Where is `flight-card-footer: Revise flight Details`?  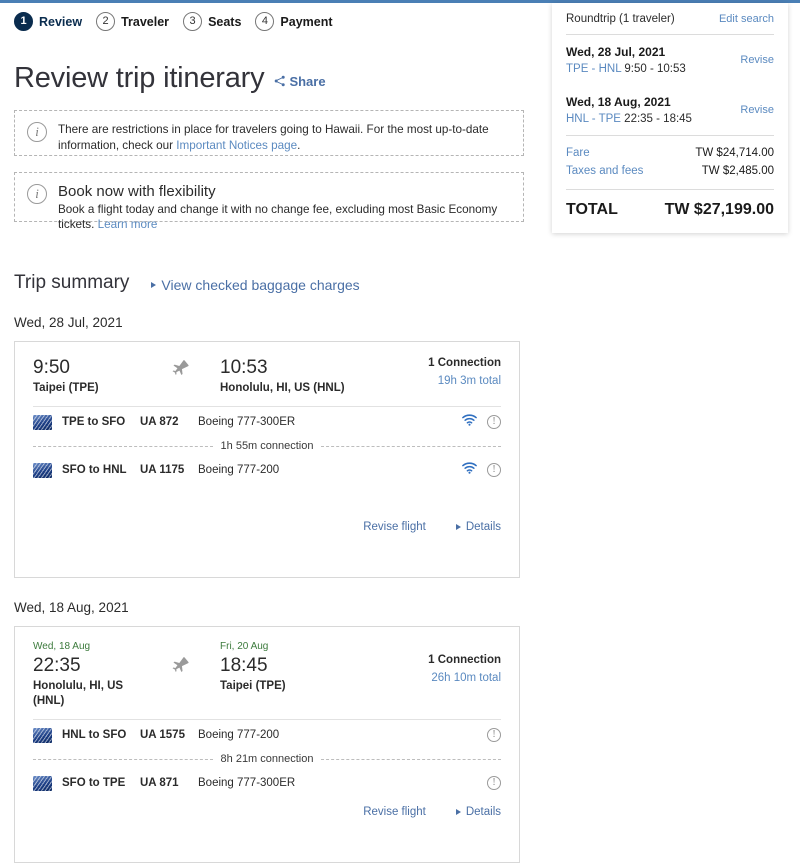 flight-card-footer: Revise flight Details is located at coordinates (432, 527).